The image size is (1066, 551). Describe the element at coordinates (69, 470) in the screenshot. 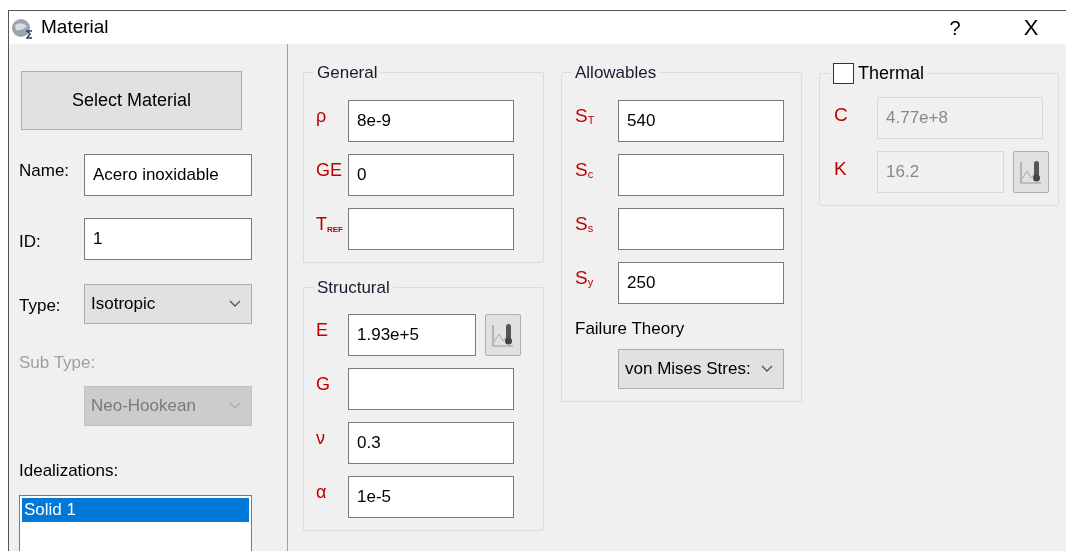

I see `field-label: Idealizations:` at that location.